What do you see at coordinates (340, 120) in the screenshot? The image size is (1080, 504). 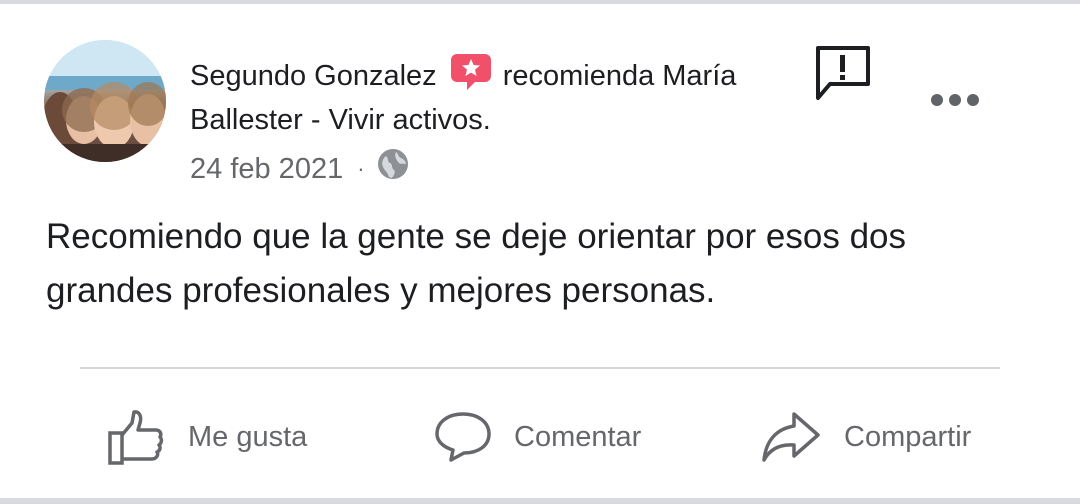 I see `page-name: Ballester - Vivir activos.` at bounding box center [340, 120].